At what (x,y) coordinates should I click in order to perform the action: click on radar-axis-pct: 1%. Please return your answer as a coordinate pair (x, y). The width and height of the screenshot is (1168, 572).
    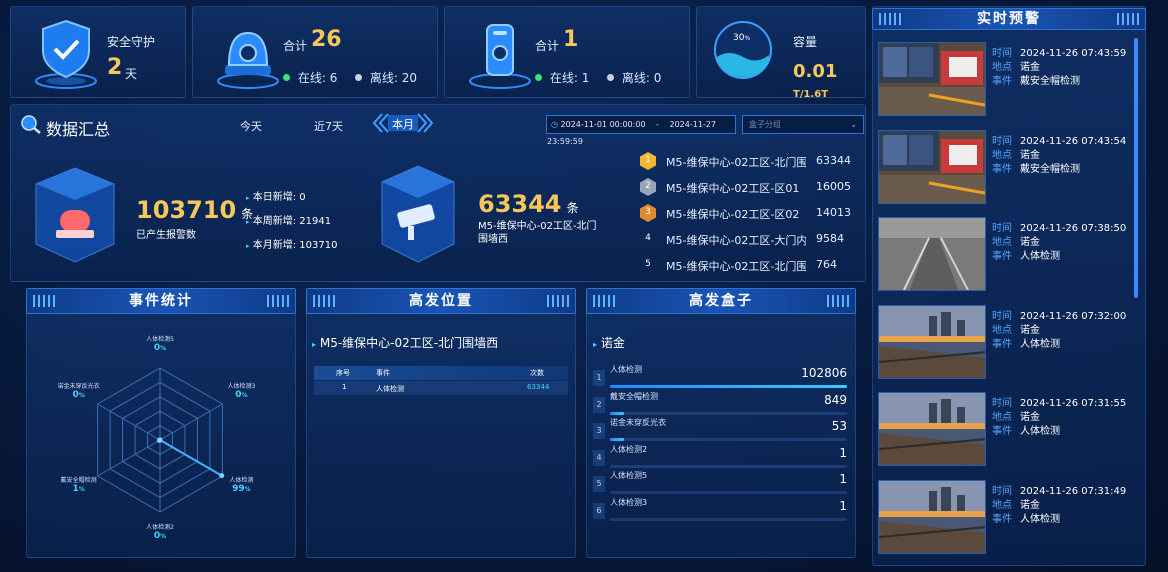
    Looking at the image, I should click on (79, 489).